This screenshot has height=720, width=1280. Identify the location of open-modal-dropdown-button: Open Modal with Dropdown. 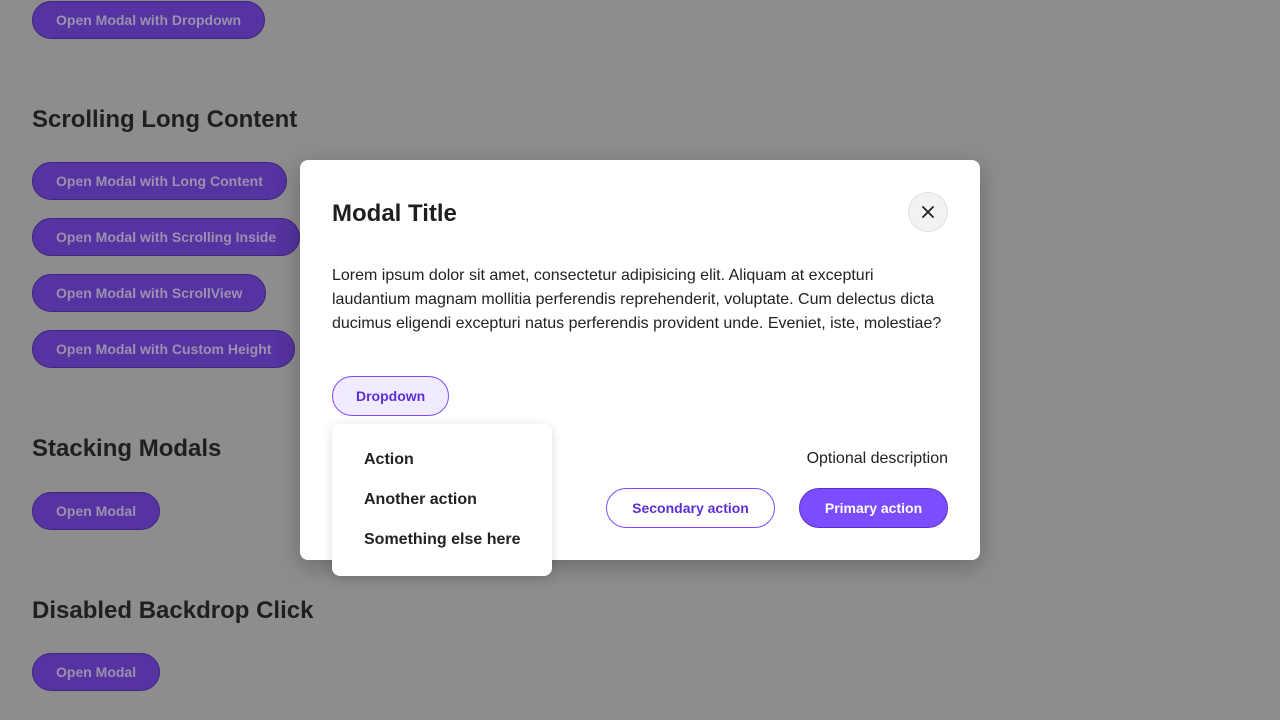
(149, 20).